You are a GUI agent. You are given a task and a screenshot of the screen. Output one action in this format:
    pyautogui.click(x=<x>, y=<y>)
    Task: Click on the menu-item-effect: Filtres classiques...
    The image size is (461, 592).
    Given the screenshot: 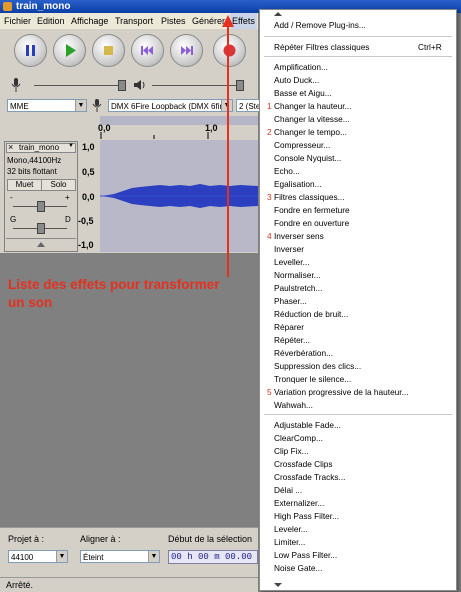 What is the action you would take?
    pyautogui.click(x=309, y=197)
    